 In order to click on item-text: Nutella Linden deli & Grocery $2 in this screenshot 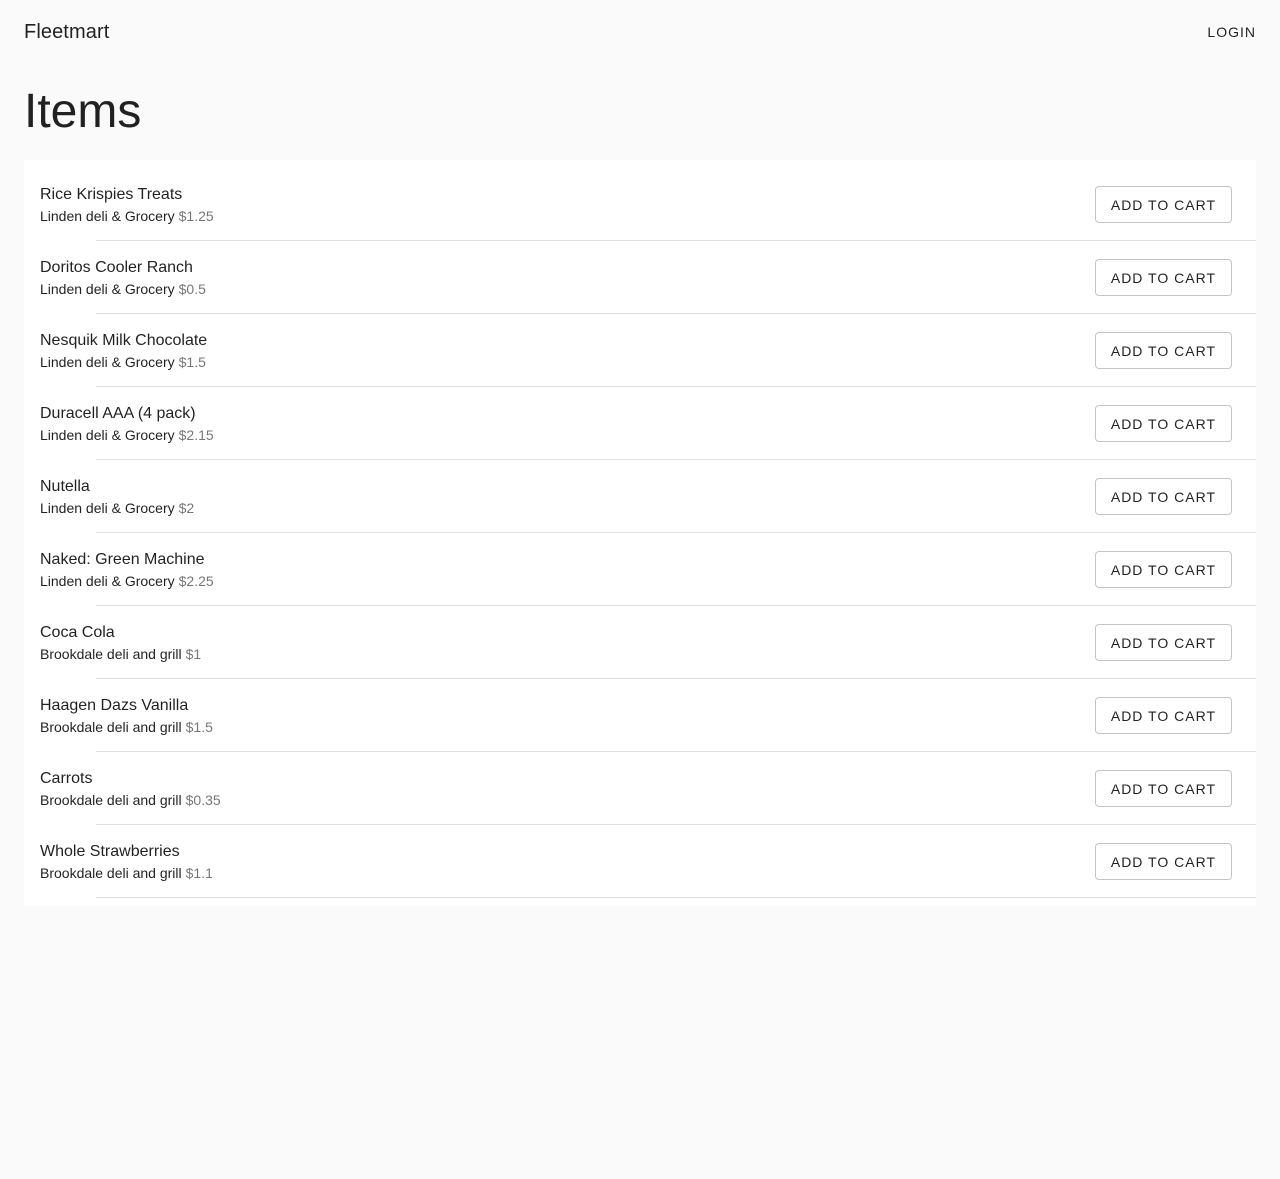, I will do `click(567, 497)`.